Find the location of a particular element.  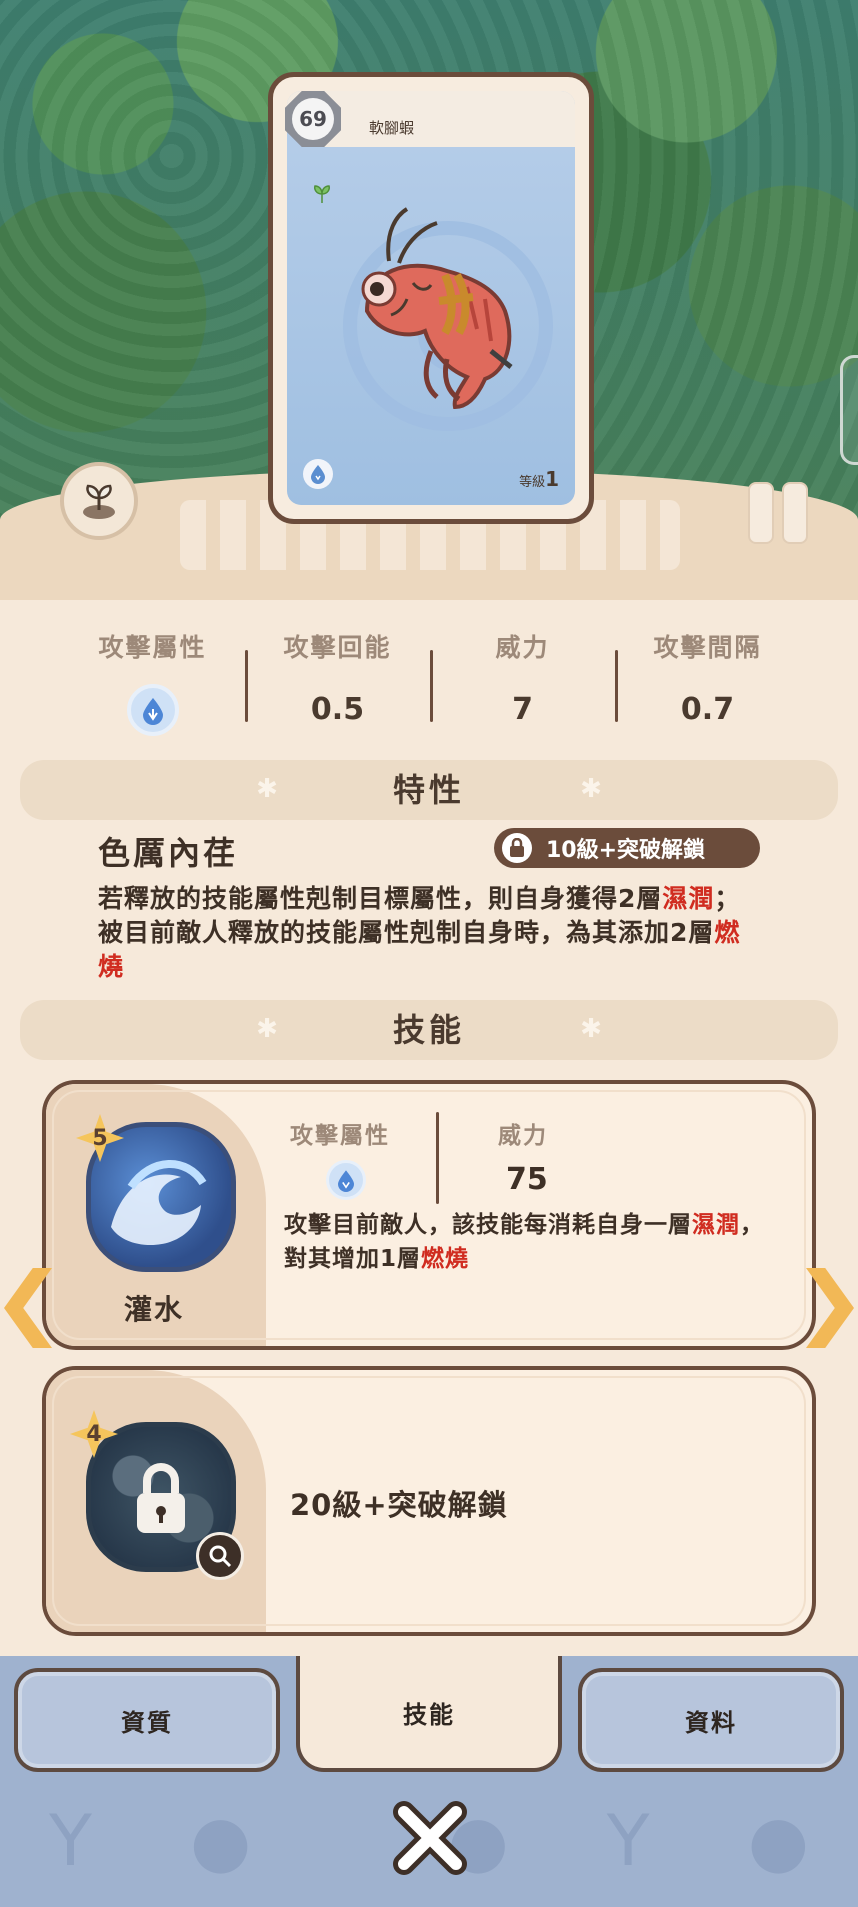

status-keyword: 燃燒 is located at coordinates (445, 1259).